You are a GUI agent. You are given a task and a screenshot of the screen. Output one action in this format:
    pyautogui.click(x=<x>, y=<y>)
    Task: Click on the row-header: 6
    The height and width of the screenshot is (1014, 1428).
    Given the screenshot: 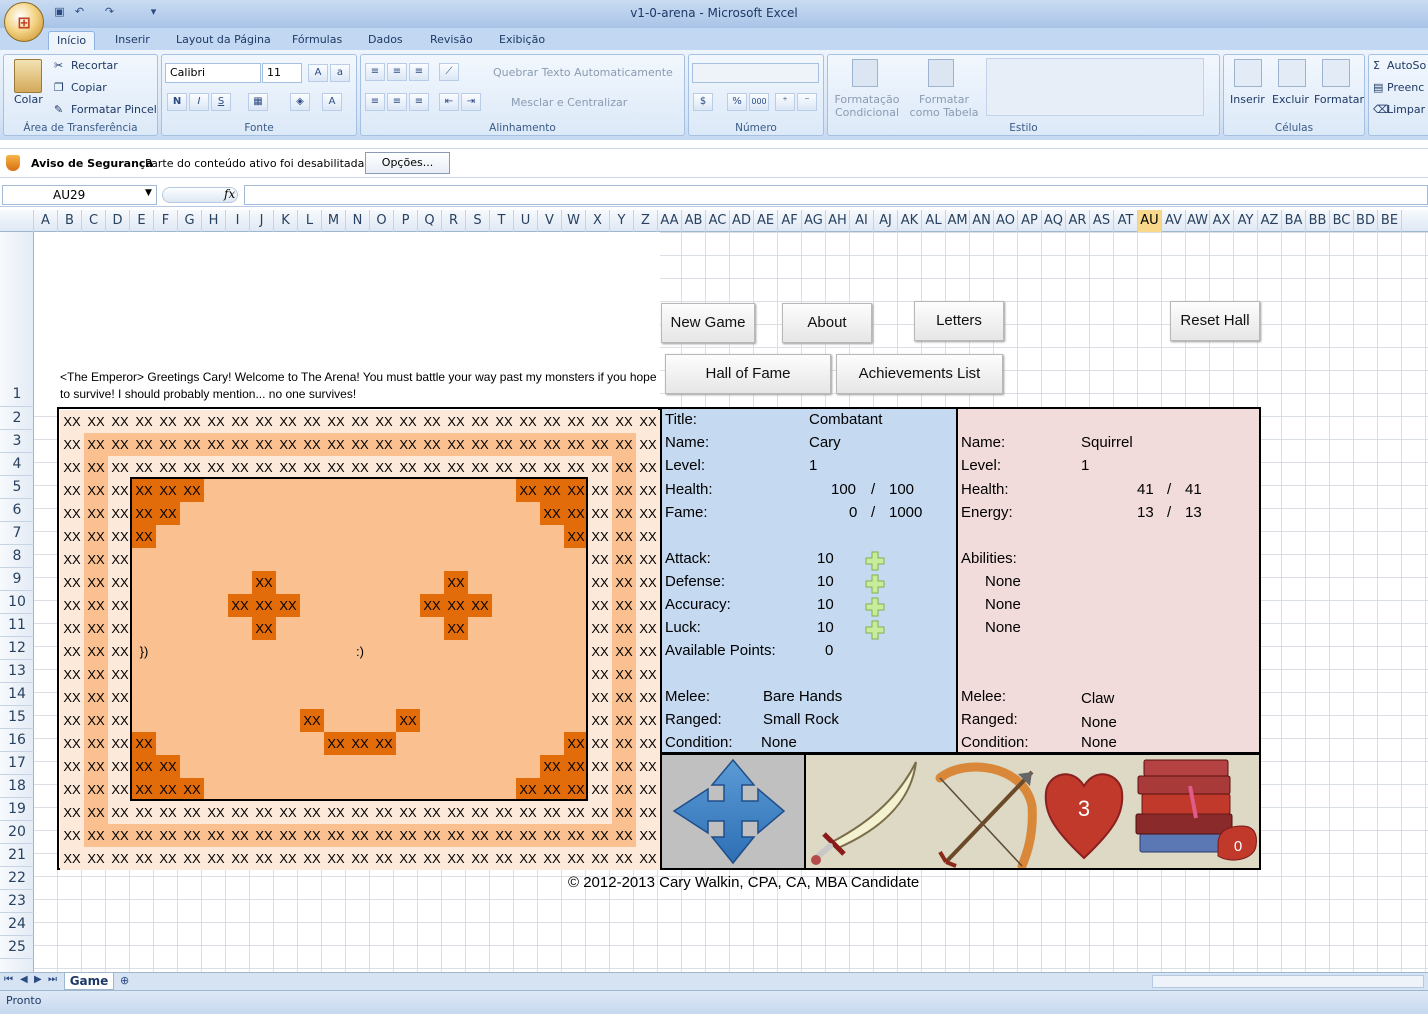 What is the action you would take?
    pyautogui.click(x=17, y=510)
    